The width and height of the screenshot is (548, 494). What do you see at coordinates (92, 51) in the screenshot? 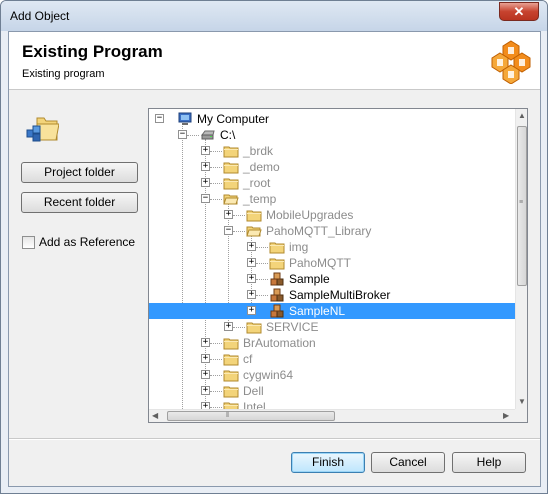
I see `page-title: Existing Program` at bounding box center [92, 51].